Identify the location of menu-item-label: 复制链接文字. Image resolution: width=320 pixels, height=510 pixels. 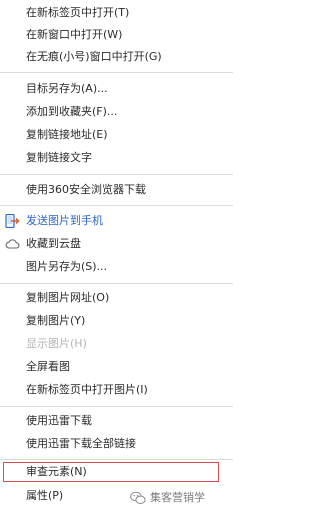
(59, 157).